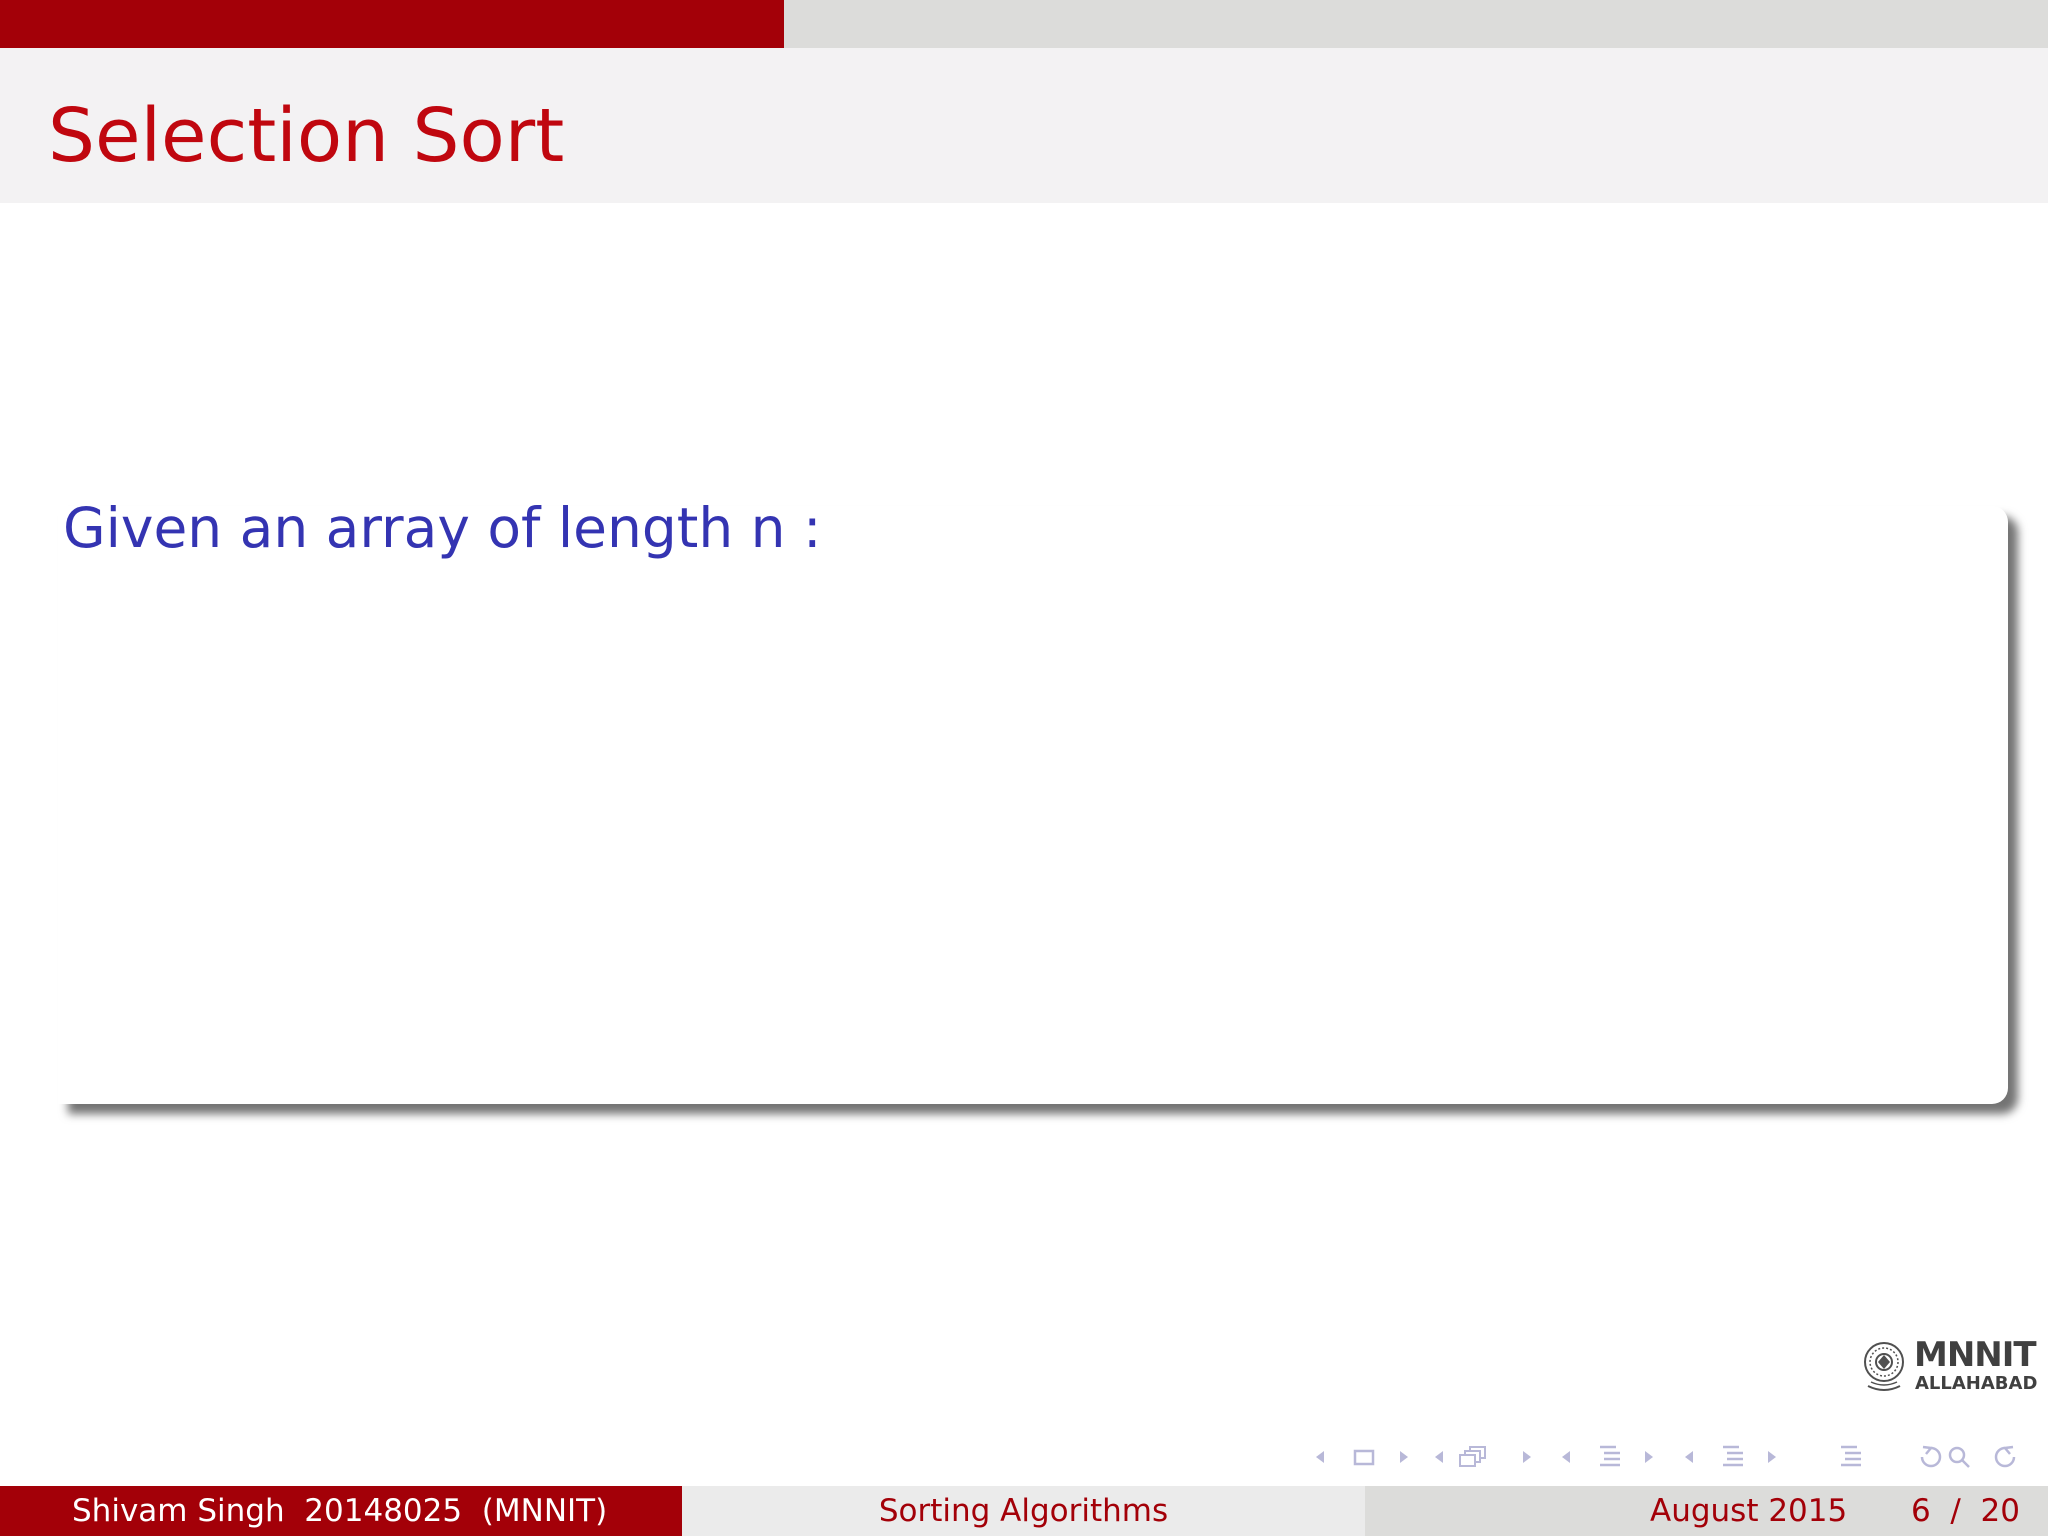  What do you see at coordinates (442, 528) in the screenshot?
I see `intro-text: Given an array of length n :` at bounding box center [442, 528].